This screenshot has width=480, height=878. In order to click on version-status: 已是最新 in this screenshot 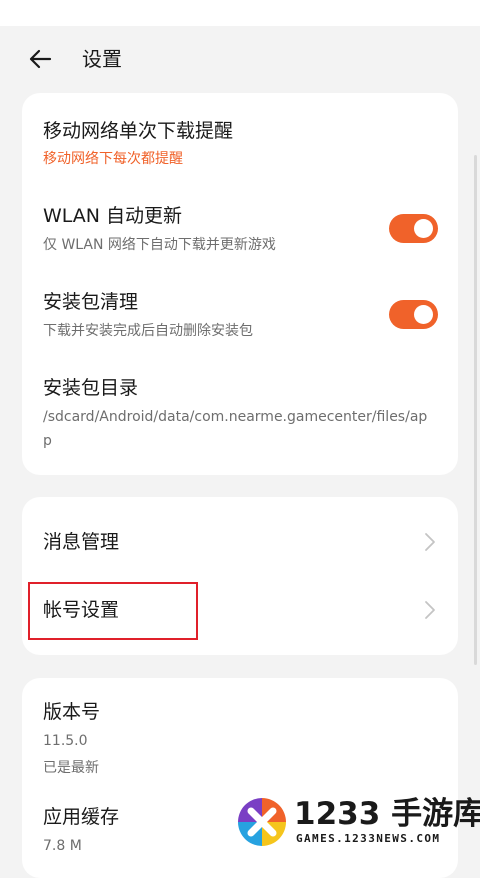, I will do `click(71, 768)`.